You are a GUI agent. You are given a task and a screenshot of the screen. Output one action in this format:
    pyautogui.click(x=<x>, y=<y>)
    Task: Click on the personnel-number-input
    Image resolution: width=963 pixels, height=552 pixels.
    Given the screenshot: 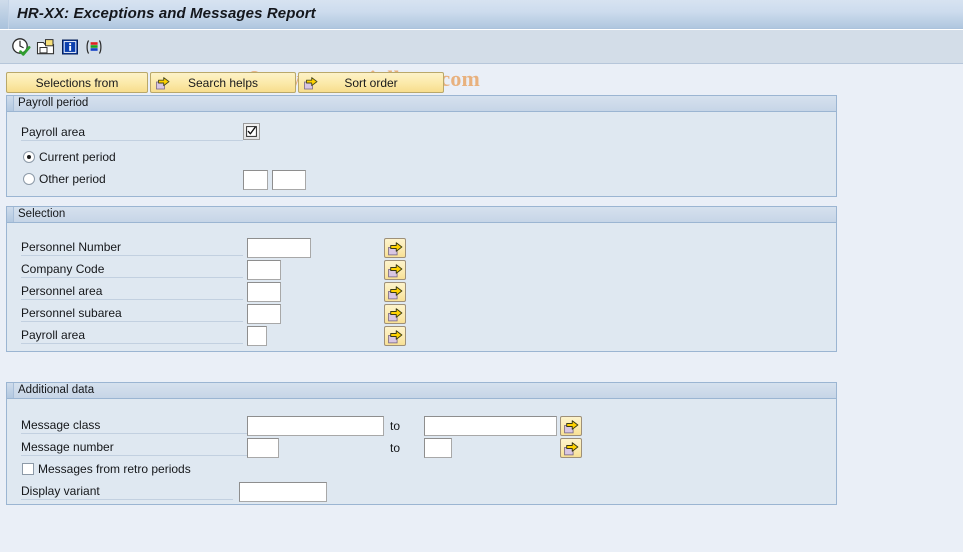 What is the action you would take?
    pyautogui.click(x=279, y=248)
    